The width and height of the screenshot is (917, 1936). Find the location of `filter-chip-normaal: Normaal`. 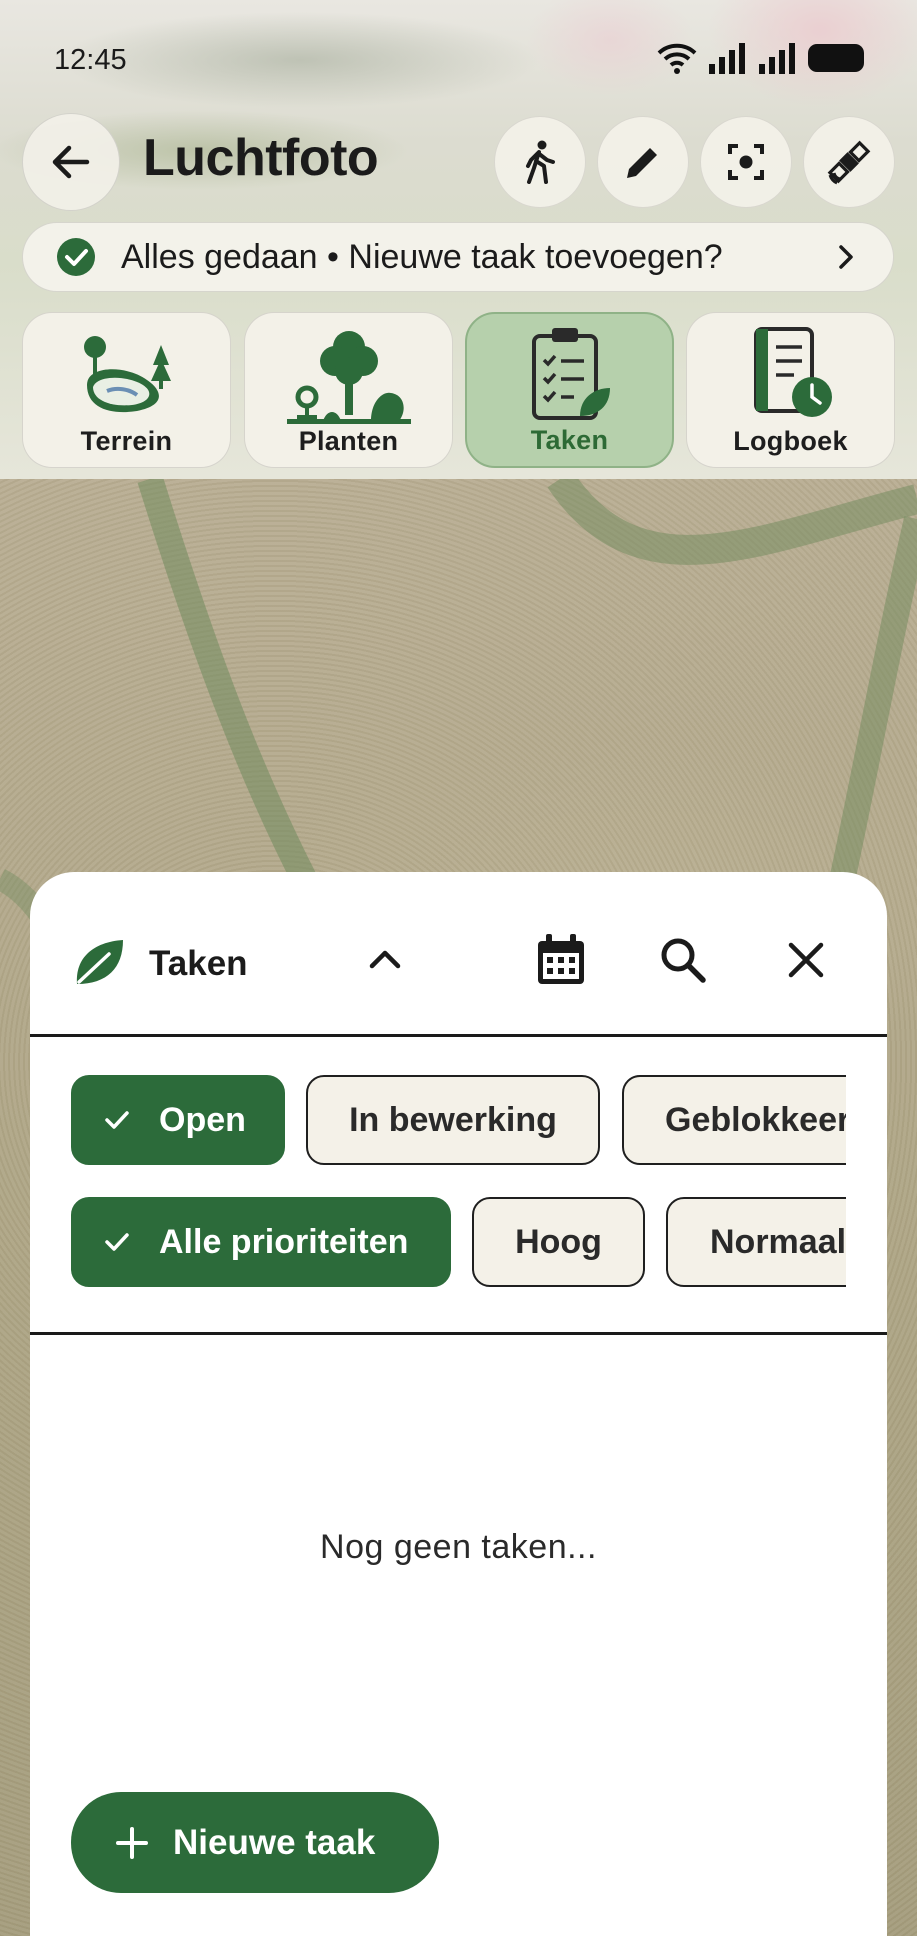

filter-chip-normaal: Normaal is located at coordinates (756, 1242).